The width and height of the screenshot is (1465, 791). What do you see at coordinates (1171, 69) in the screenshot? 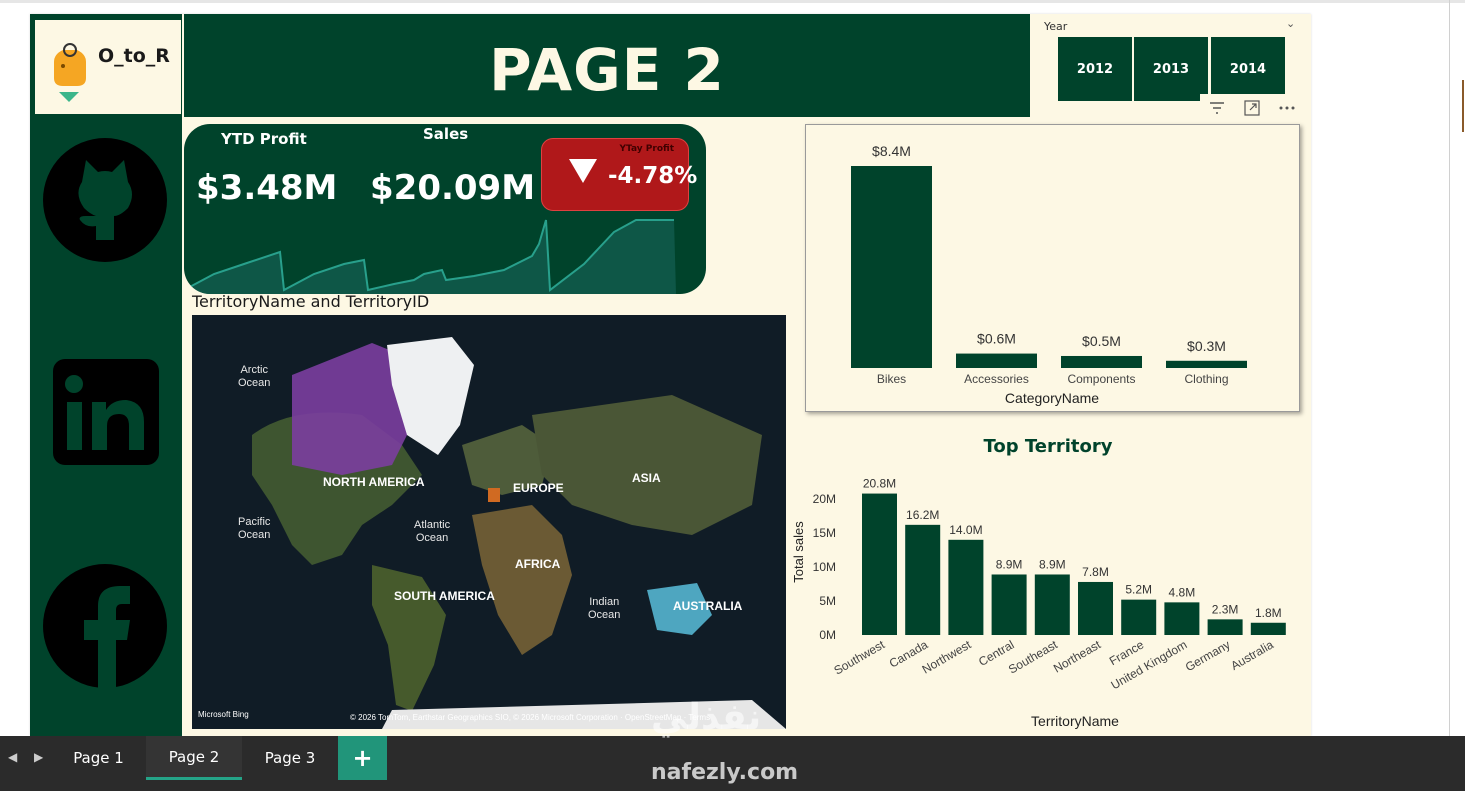
I see `year-button-2013: 2013` at bounding box center [1171, 69].